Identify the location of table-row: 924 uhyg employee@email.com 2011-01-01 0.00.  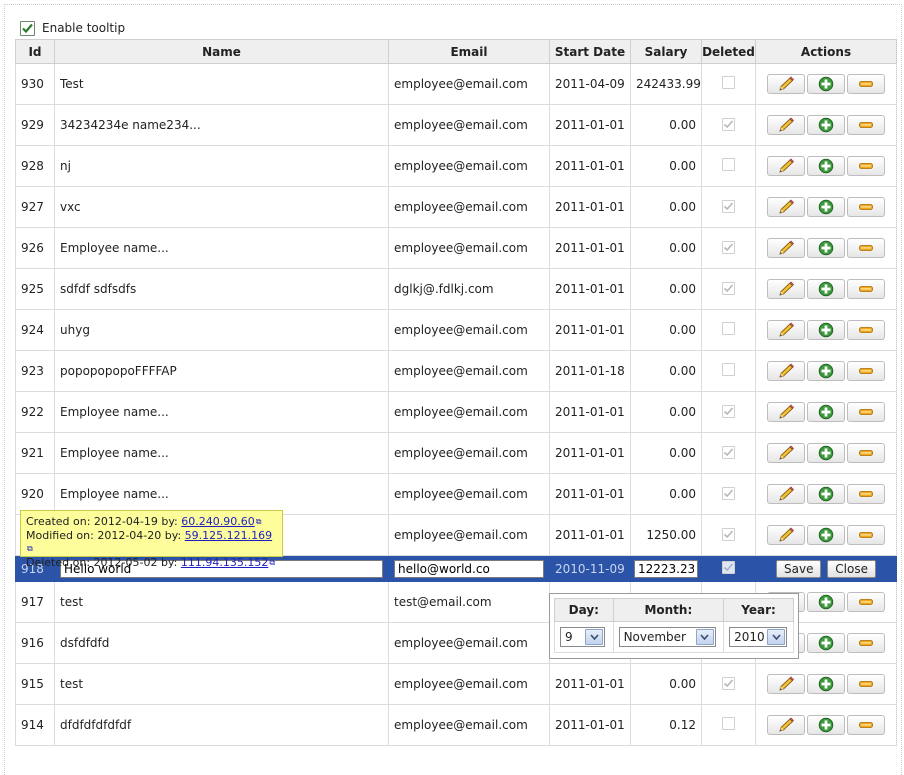
(456, 330).